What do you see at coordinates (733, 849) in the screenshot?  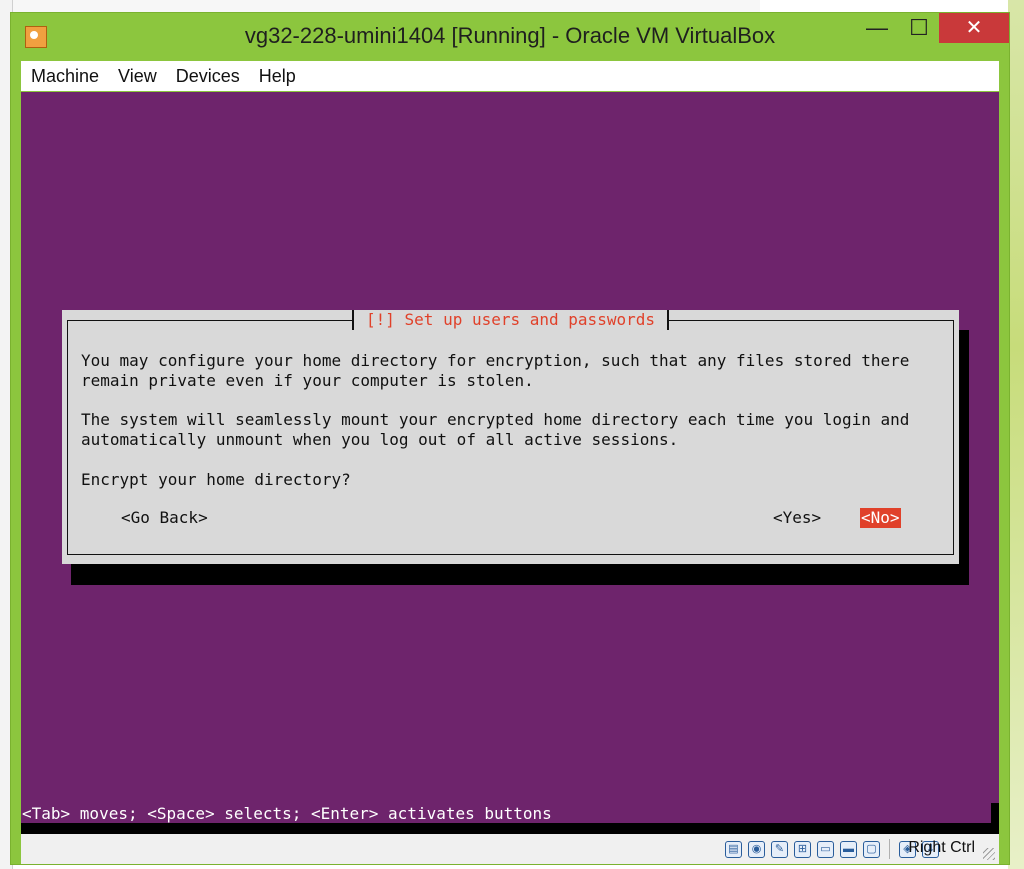 I see `hard-disk-icon: ▤` at bounding box center [733, 849].